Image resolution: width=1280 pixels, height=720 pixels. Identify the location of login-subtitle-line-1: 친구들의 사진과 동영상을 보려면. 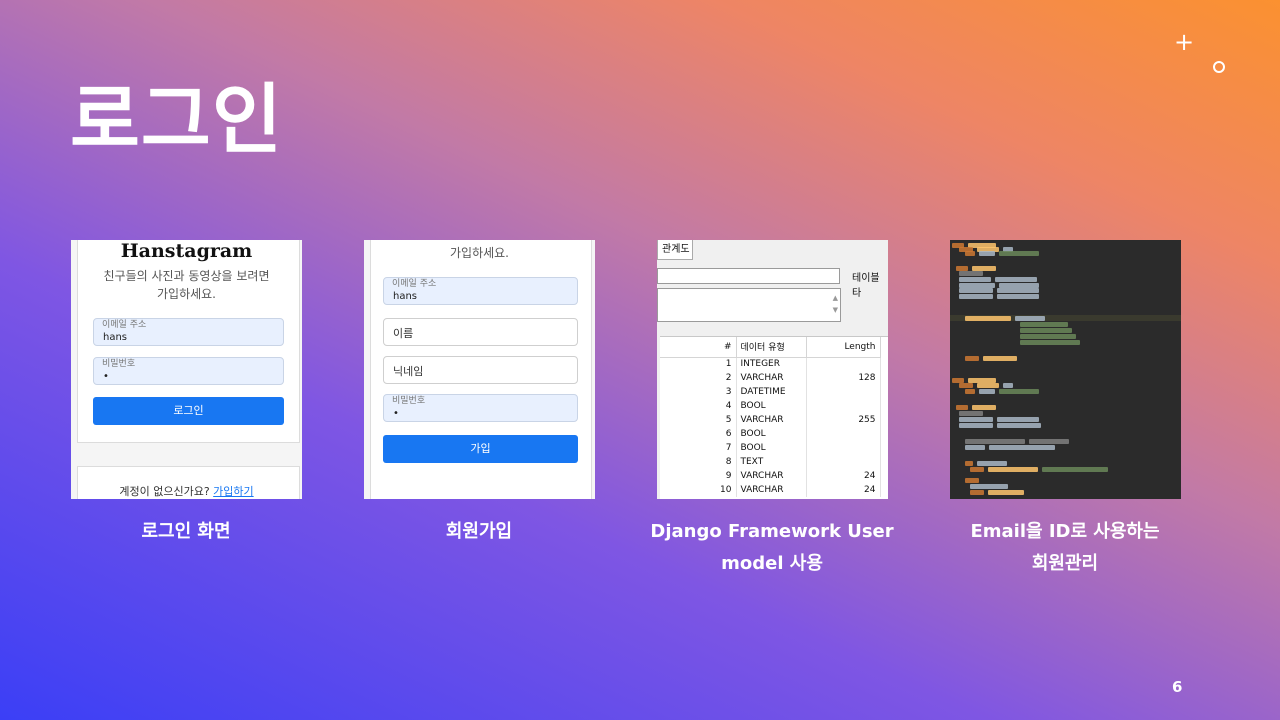
(186, 276).